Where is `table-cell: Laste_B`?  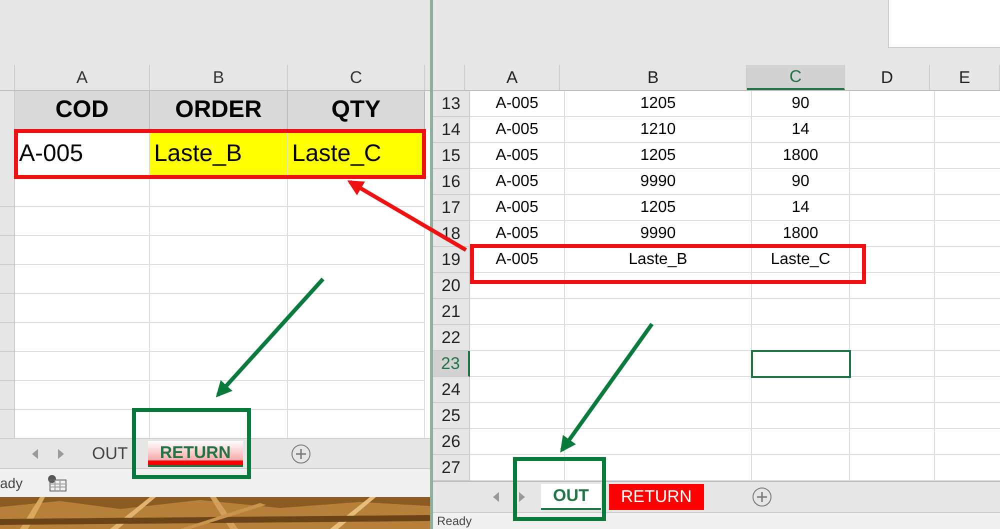
table-cell: Laste_B is located at coordinates (658, 260).